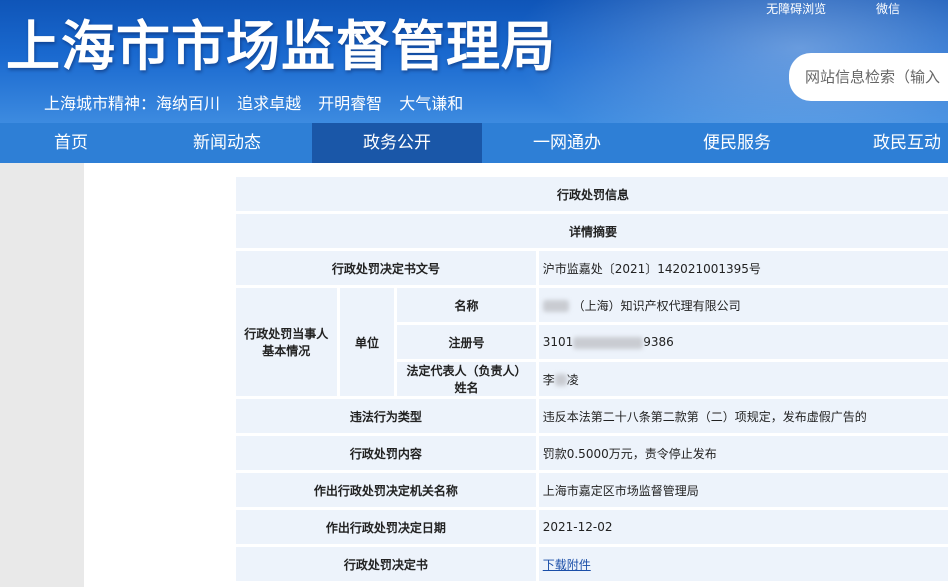  Describe the element at coordinates (658, 342) in the screenshot. I see `reg-suffix: 9386` at that location.